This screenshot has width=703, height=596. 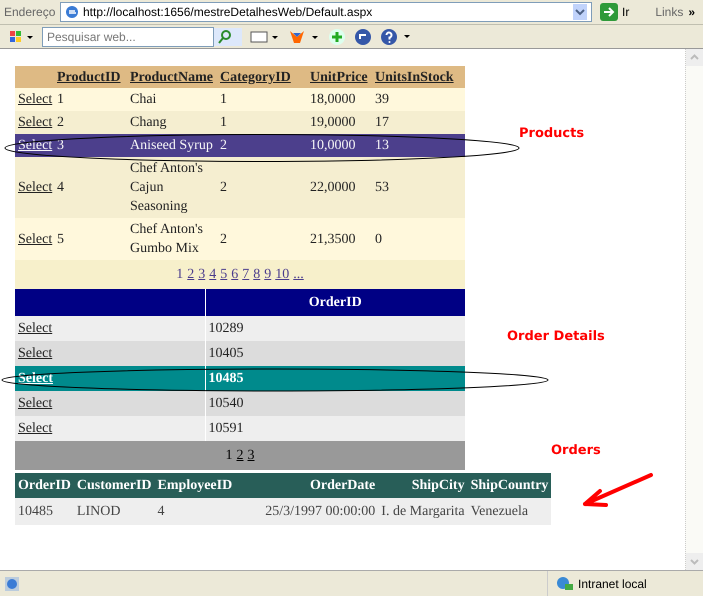 I want to click on plus-icon, so click(x=337, y=37).